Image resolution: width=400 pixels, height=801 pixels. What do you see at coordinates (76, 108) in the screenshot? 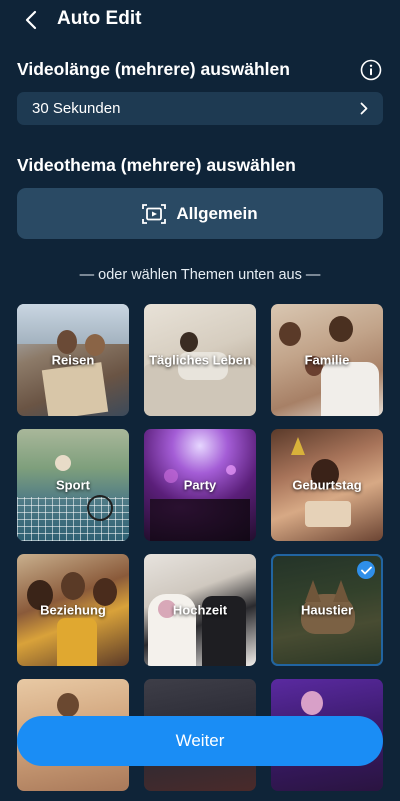
I see `video-length-value: 30 Sekunden` at bounding box center [76, 108].